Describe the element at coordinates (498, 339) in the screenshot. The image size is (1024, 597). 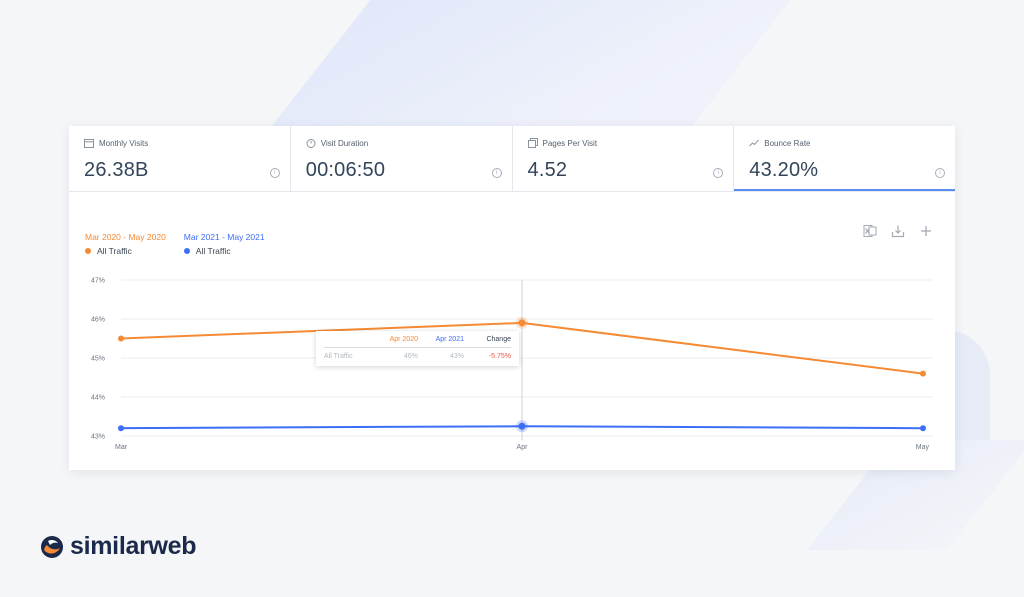
I see `tooltip-header-change: Change` at that location.